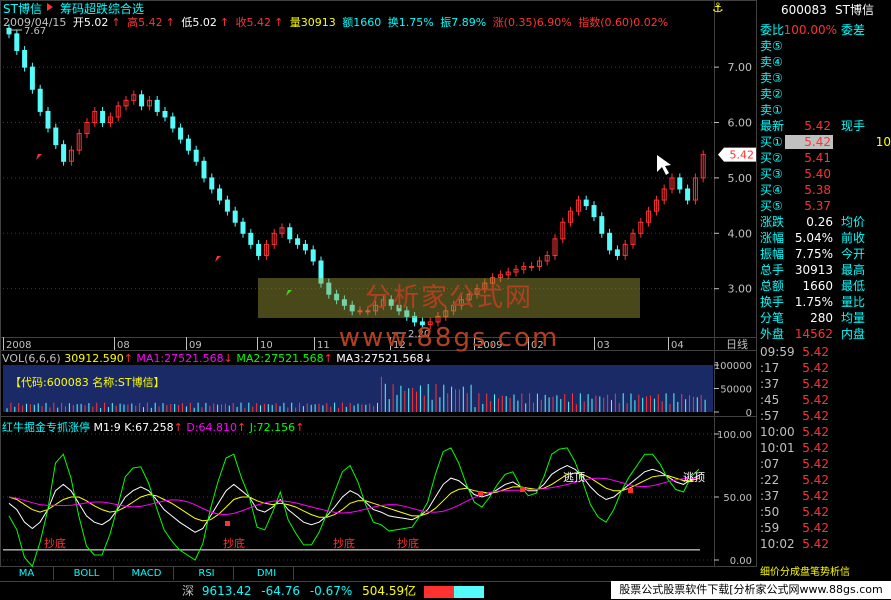  Describe the element at coordinates (771, 174) in the screenshot. I see `buy-3-label: 买③` at that location.